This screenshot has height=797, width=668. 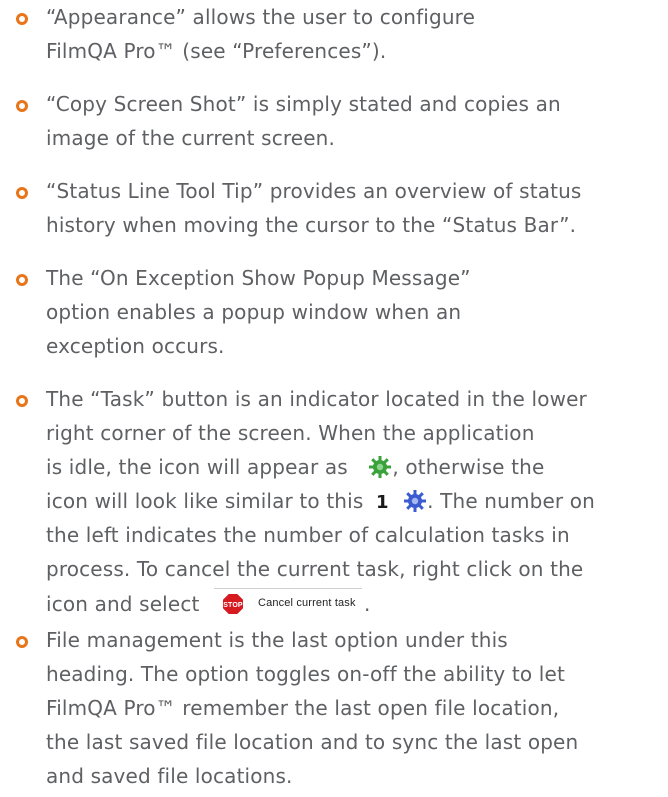 I want to click on idle-gear-icon, so click(x=380, y=467).